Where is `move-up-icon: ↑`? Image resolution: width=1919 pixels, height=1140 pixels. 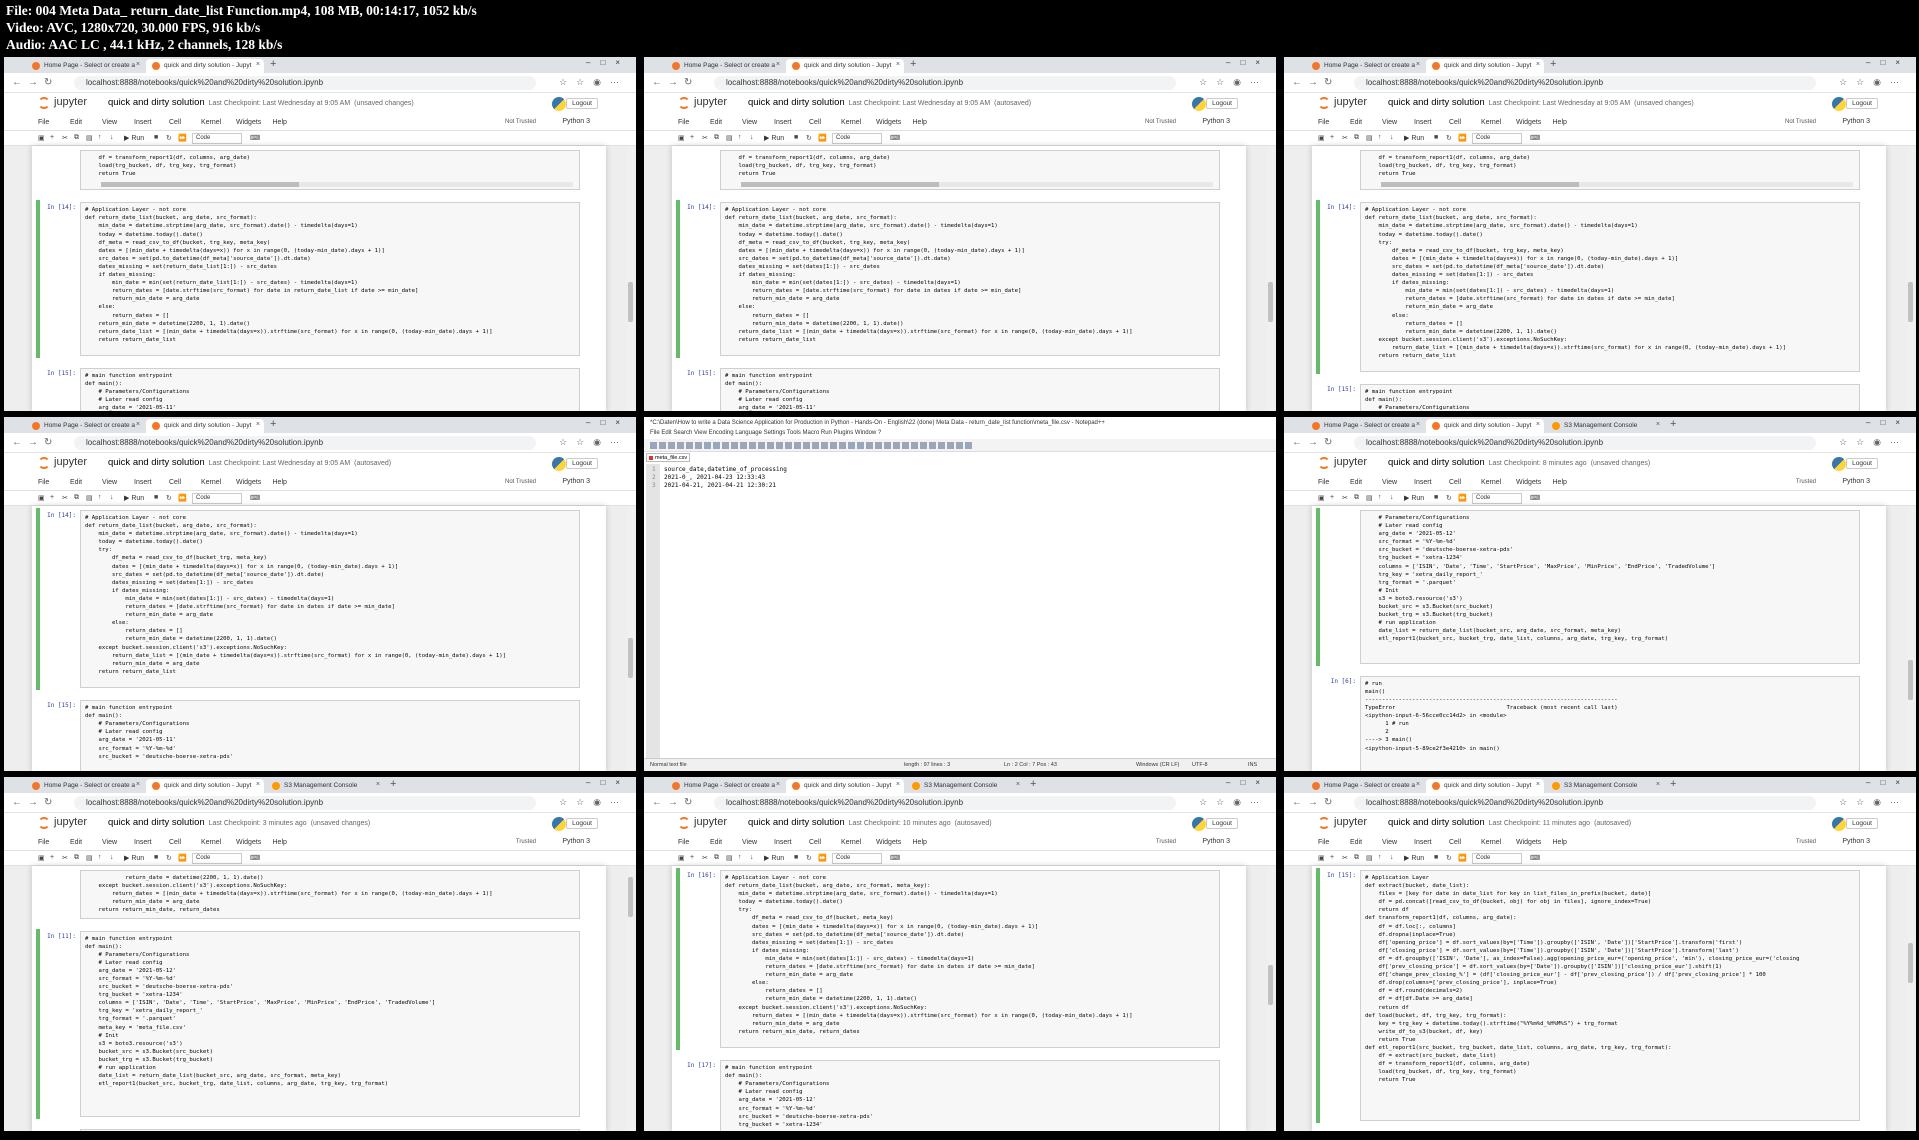 move-up-icon: ↑ is located at coordinates (1380, 497).